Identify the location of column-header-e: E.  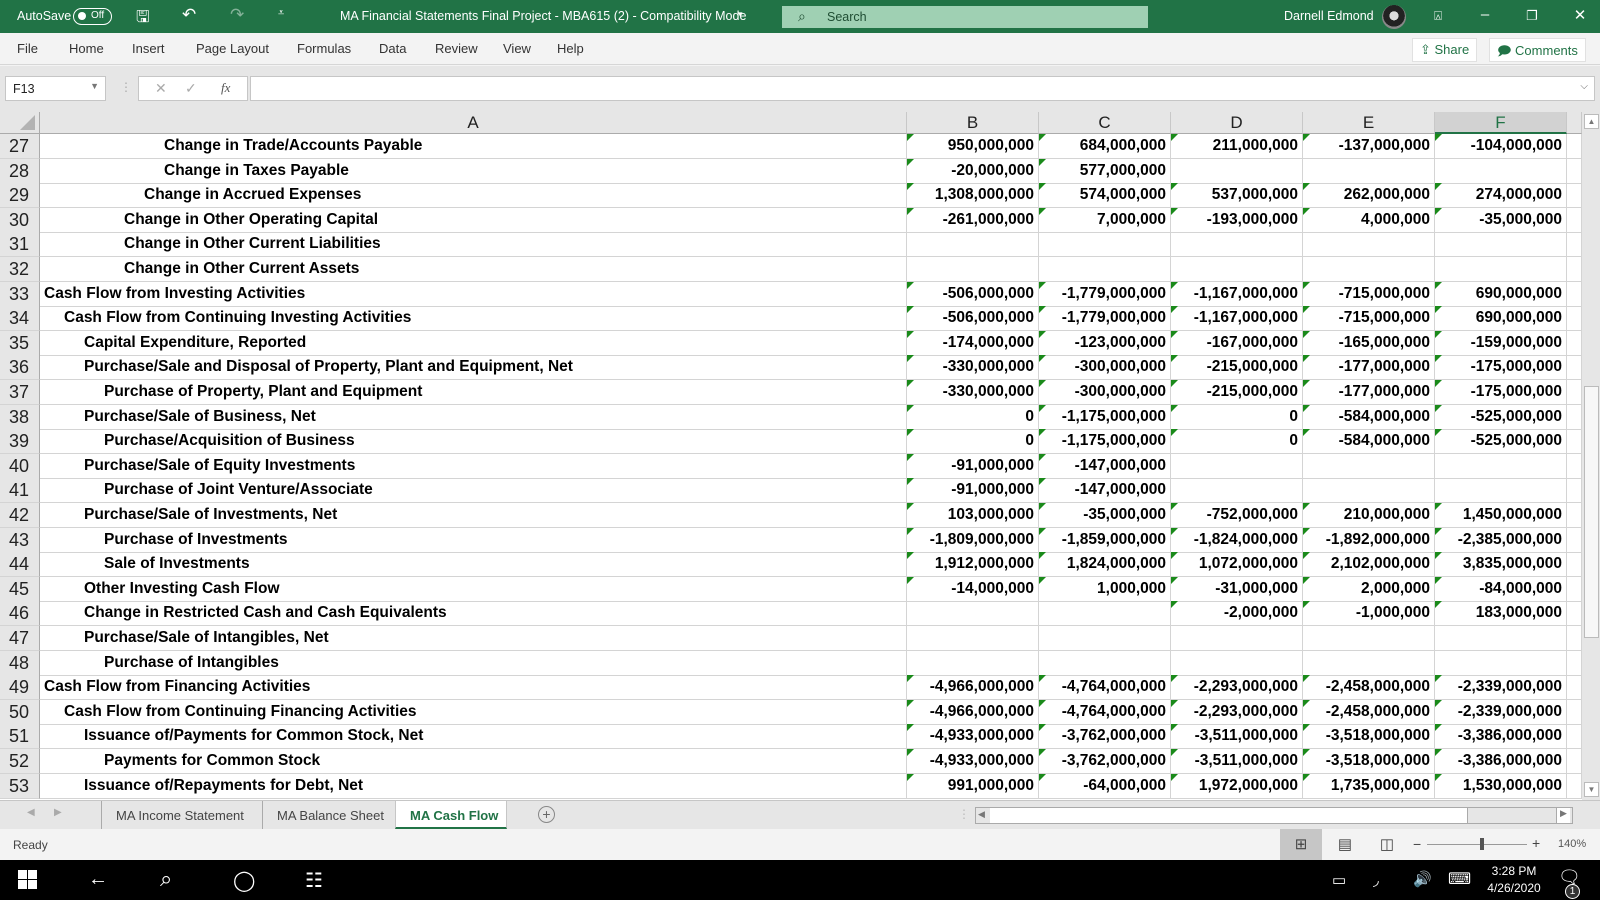
(1369, 123).